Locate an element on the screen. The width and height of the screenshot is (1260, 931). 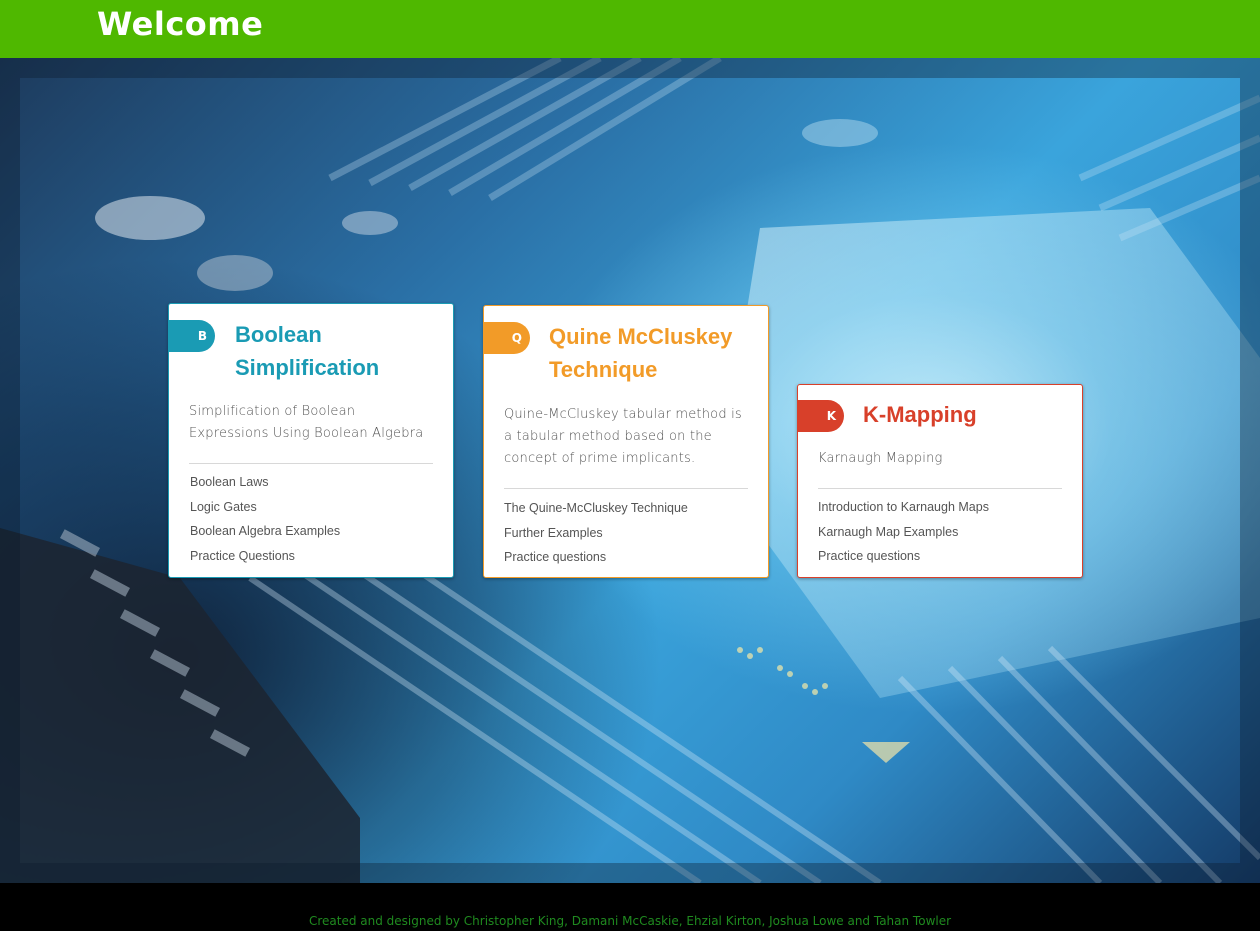
badge-q-icon: Q is located at coordinates (506, 338).